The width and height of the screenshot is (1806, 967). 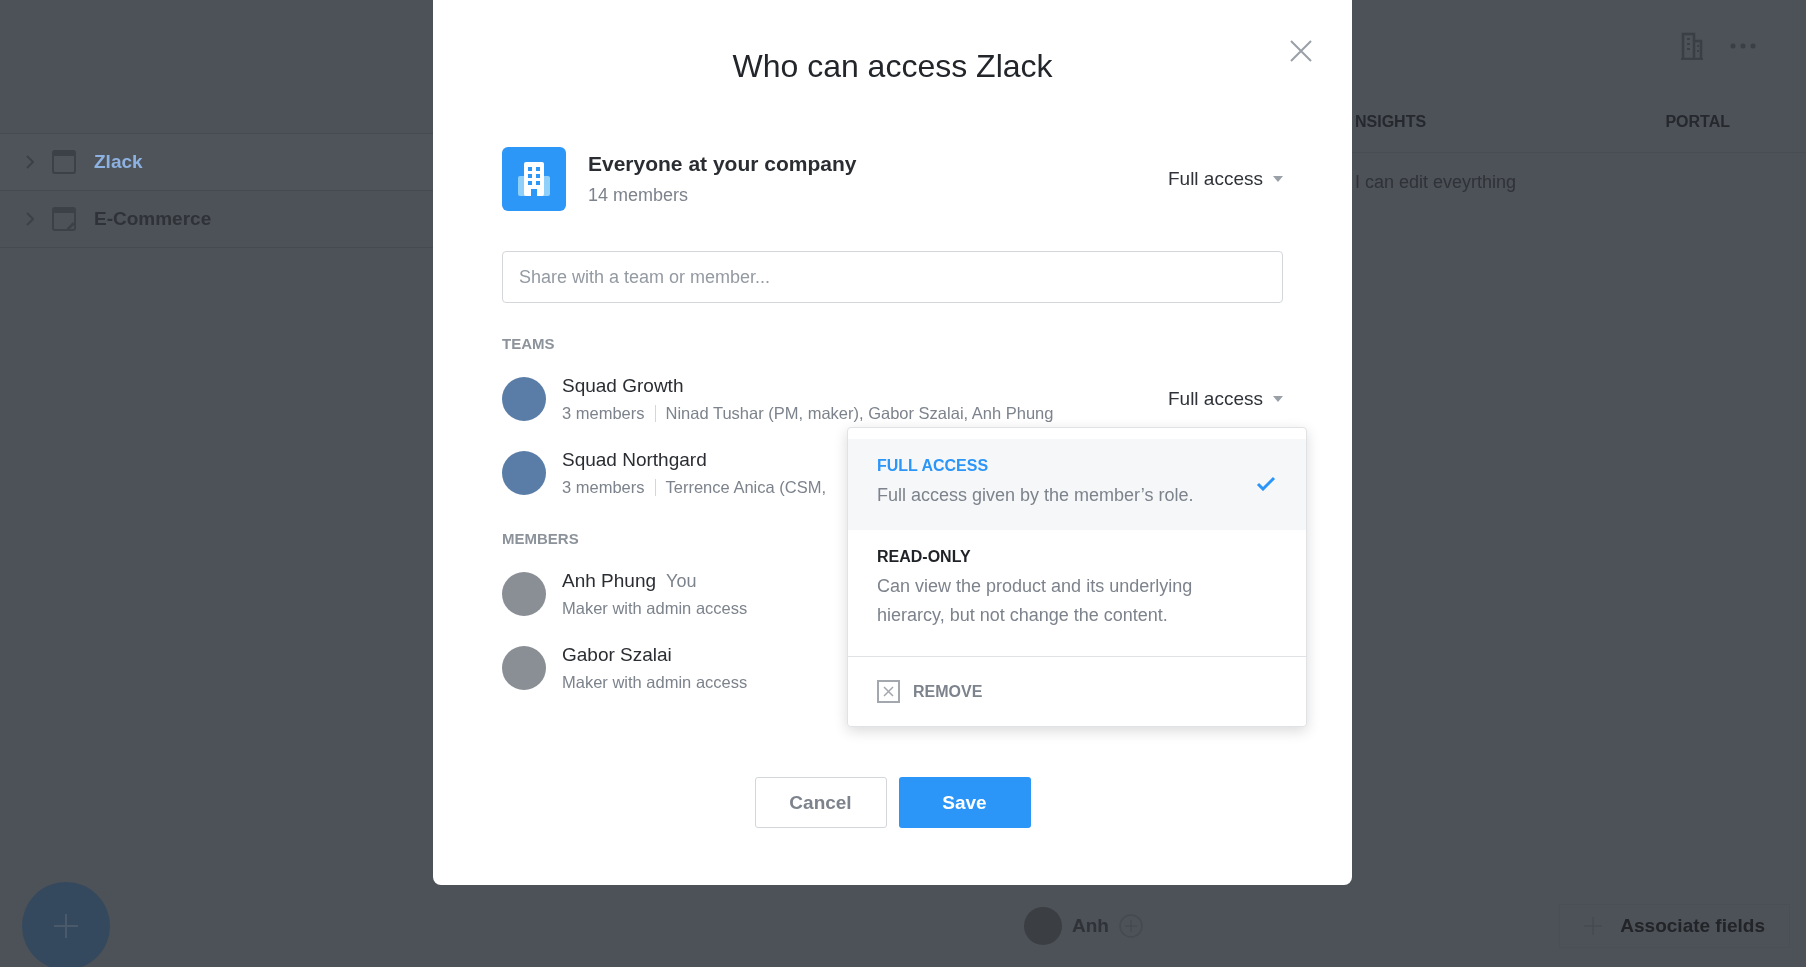 I want to click on menu-option: READ-ONLY Can view the product and its underlying hierarcy, but not change the content., so click(x=1077, y=593).